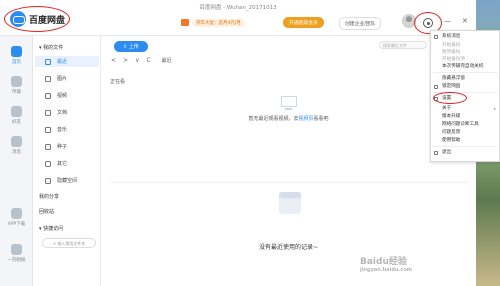 The width and height of the screenshot is (500, 286). What do you see at coordinates (451, 140) in the screenshot?
I see `menu-item-label: 使用帮助` at bounding box center [451, 140].